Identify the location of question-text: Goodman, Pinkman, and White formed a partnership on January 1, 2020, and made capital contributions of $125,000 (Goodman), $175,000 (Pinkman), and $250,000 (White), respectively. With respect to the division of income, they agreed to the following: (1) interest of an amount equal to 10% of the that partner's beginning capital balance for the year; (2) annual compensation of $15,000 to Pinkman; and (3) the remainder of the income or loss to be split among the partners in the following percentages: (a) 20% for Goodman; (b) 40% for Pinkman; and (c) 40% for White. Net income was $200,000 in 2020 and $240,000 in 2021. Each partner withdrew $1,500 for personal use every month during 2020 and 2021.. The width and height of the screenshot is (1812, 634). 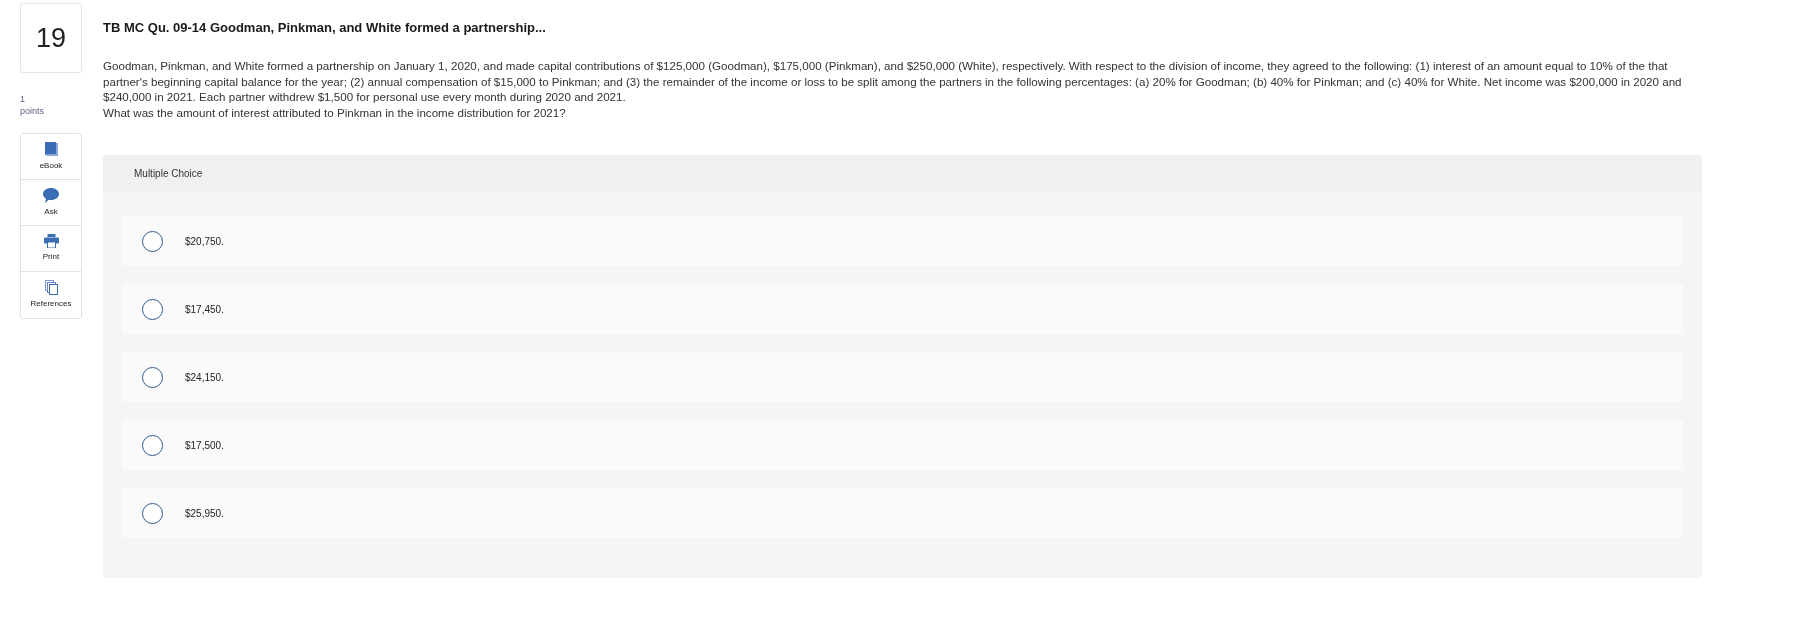
(893, 81).